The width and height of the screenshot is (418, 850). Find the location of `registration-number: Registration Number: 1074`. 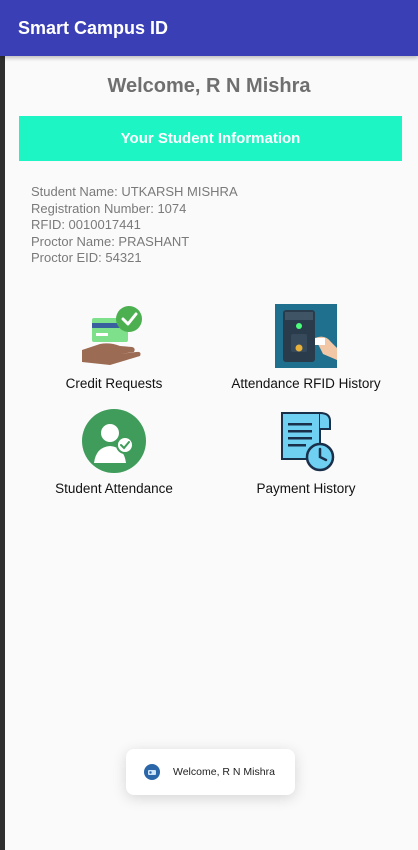

registration-number: Registration Number: 1074 is located at coordinates (109, 208).